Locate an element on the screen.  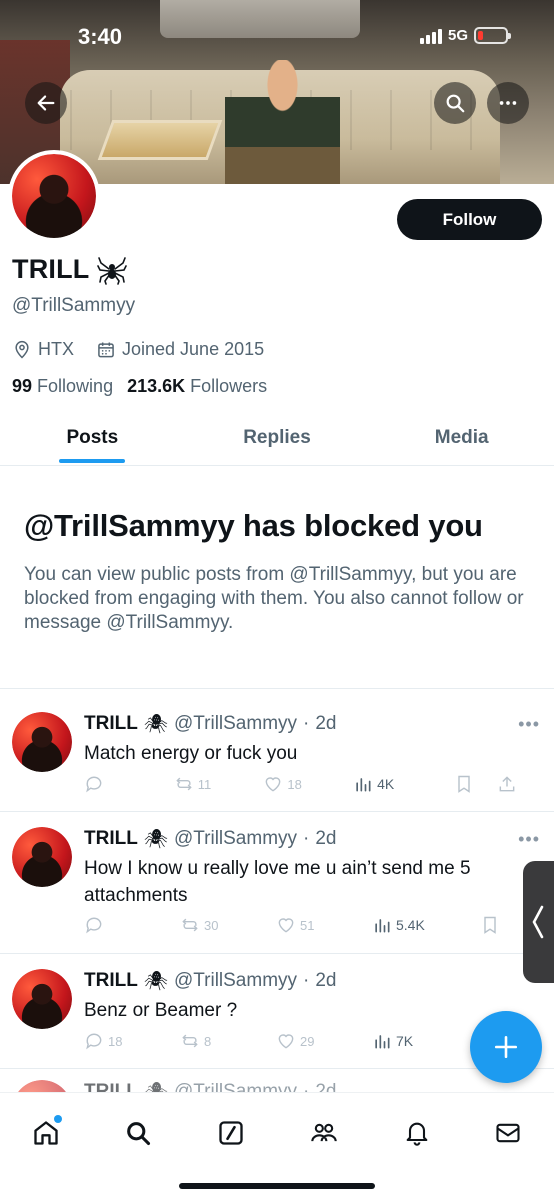
post-text: Match energy or fuck you is located at coordinates (191, 753).